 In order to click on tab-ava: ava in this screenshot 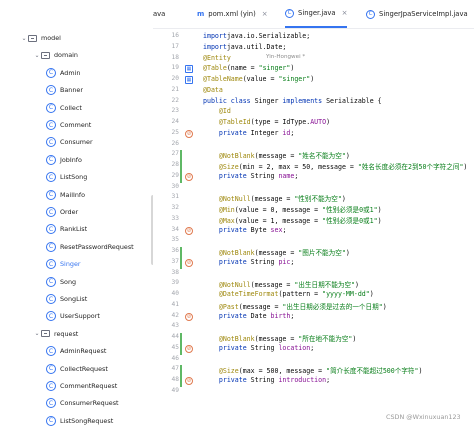, I will do `click(159, 14)`.